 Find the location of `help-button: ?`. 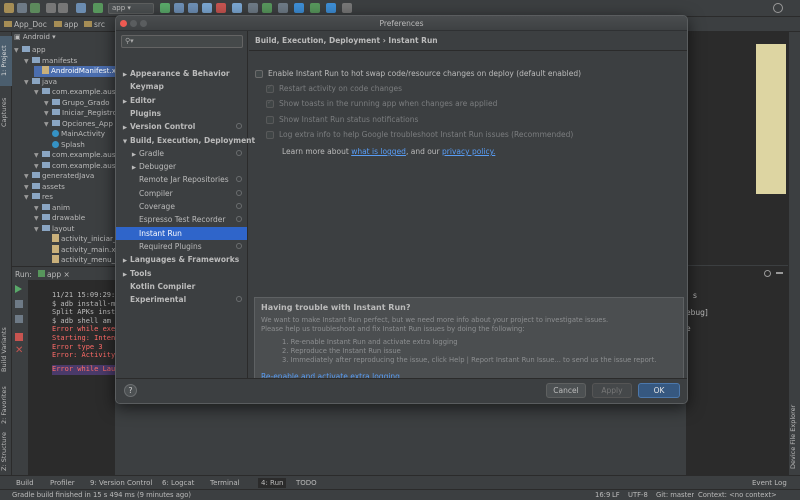

help-button: ? is located at coordinates (130, 390).